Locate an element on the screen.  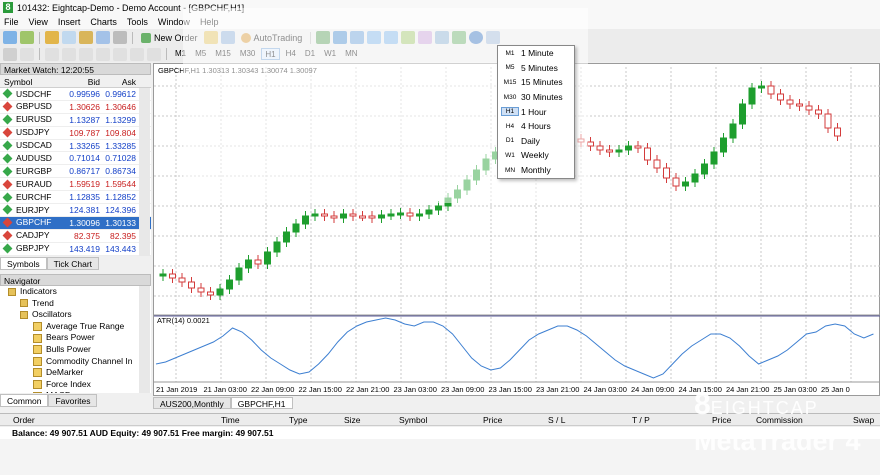
tree-item: Trend is located at coordinates (75, 304).